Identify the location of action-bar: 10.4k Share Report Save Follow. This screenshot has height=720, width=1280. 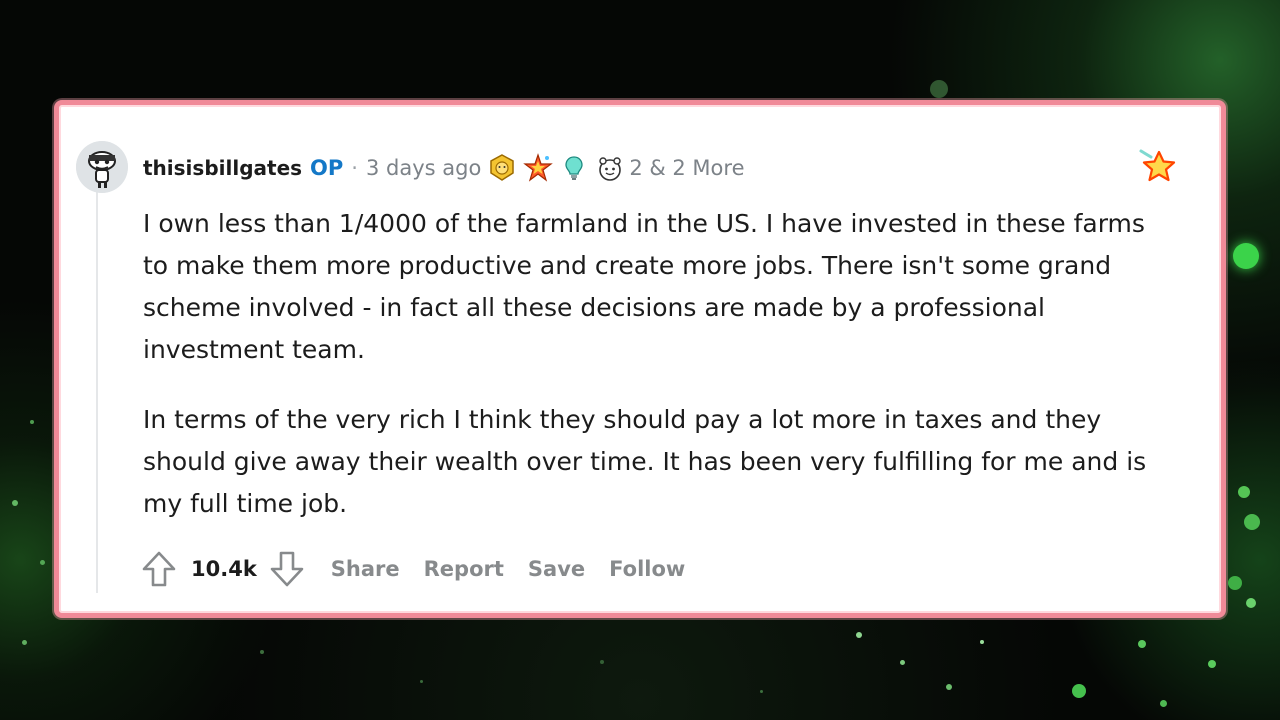
(412, 569).